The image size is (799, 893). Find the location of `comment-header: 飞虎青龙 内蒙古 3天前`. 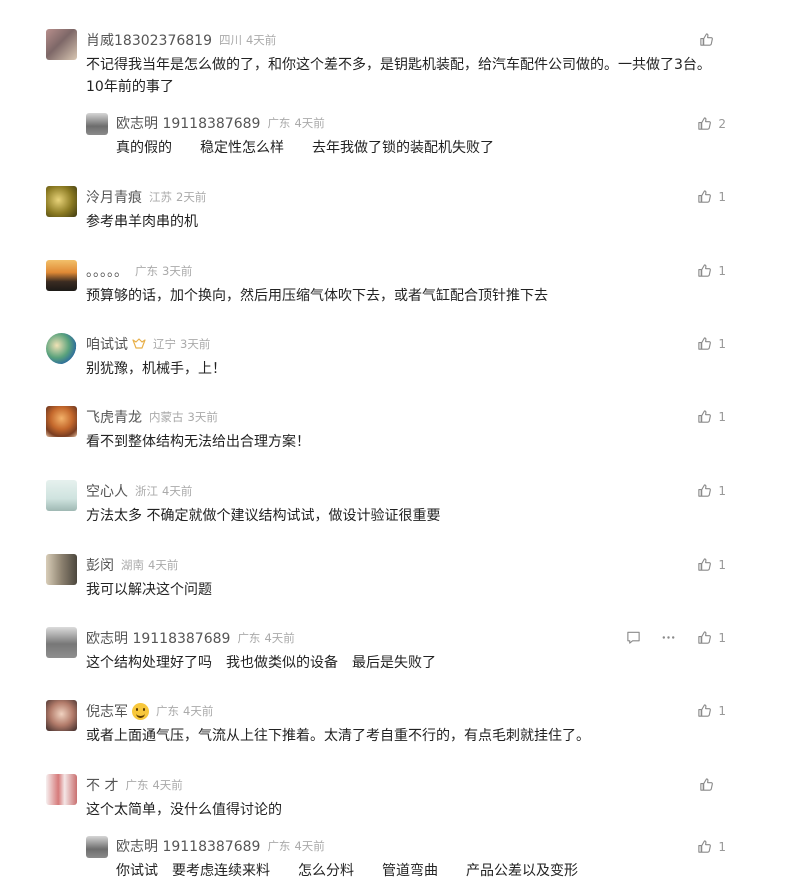

comment-header: 飞虎青龙 内蒙古 3天前 is located at coordinates (152, 417).